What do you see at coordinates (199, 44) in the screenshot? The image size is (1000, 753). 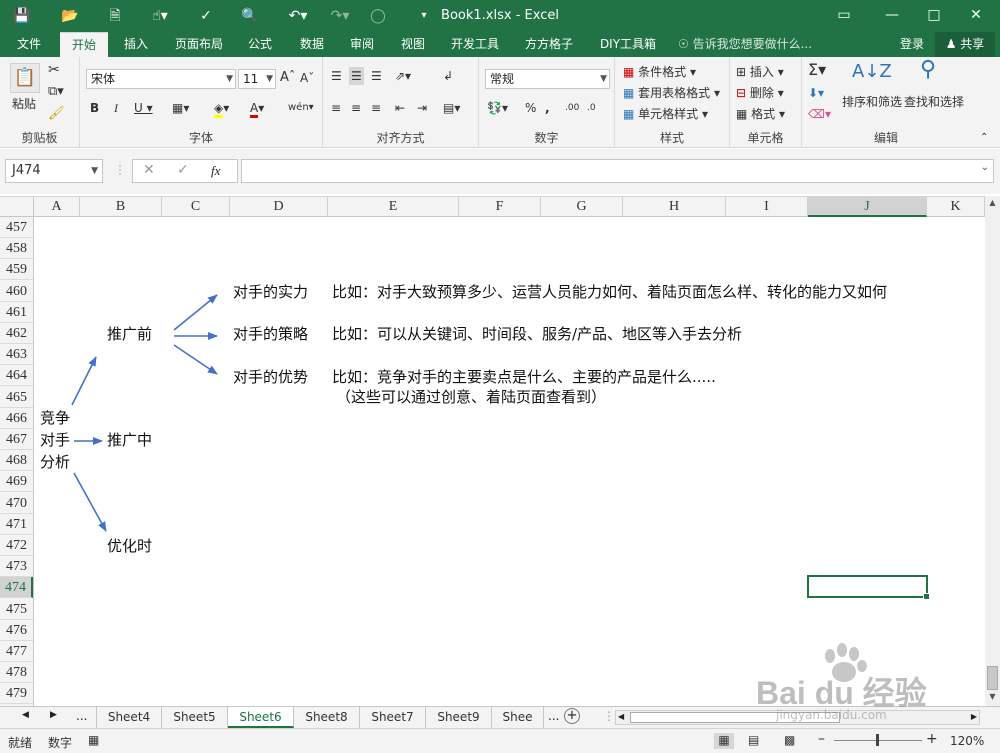 I see `tab-page-layout: 页面布局` at bounding box center [199, 44].